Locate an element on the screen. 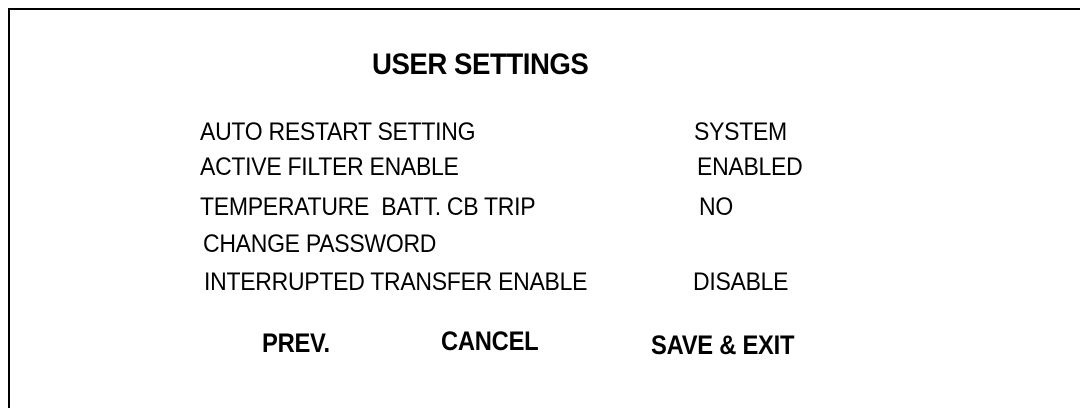  setting-label-auto-restart: AUTO RESTART SETTING is located at coordinates (337, 132).